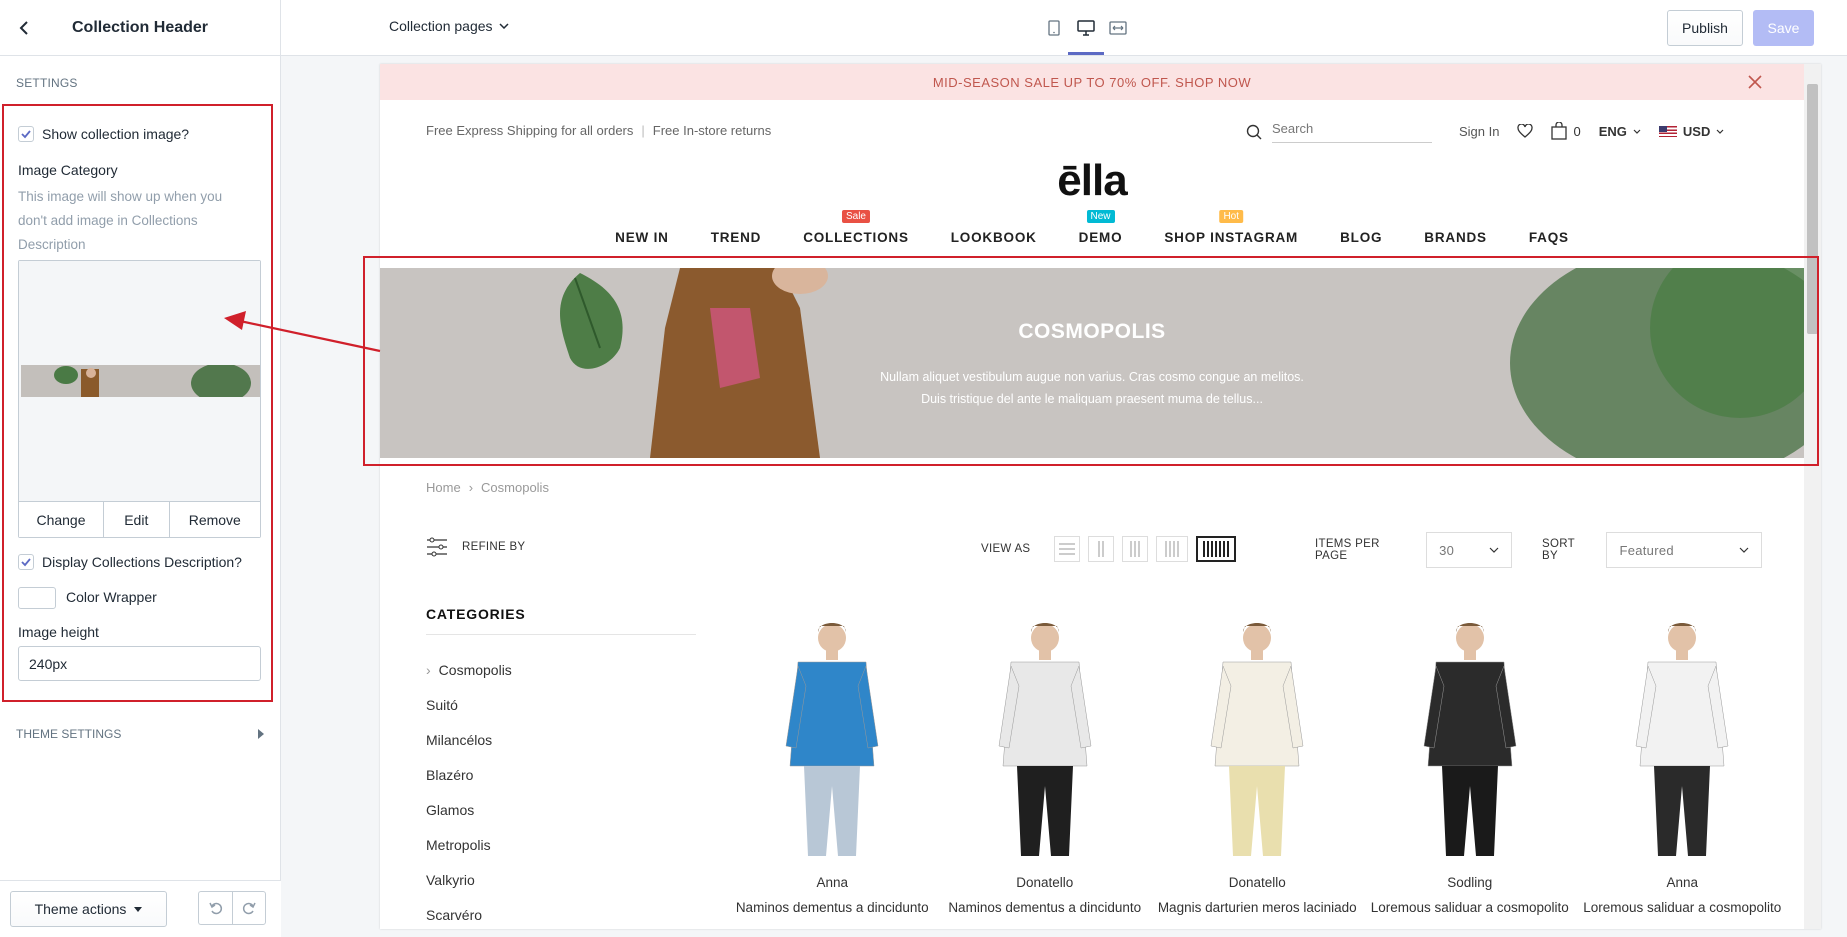 The width and height of the screenshot is (1847, 937). What do you see at coordinates (443, 487) in the screenshot?
I see `breadcrumb-home: Home` at bounding box center [443, 487].